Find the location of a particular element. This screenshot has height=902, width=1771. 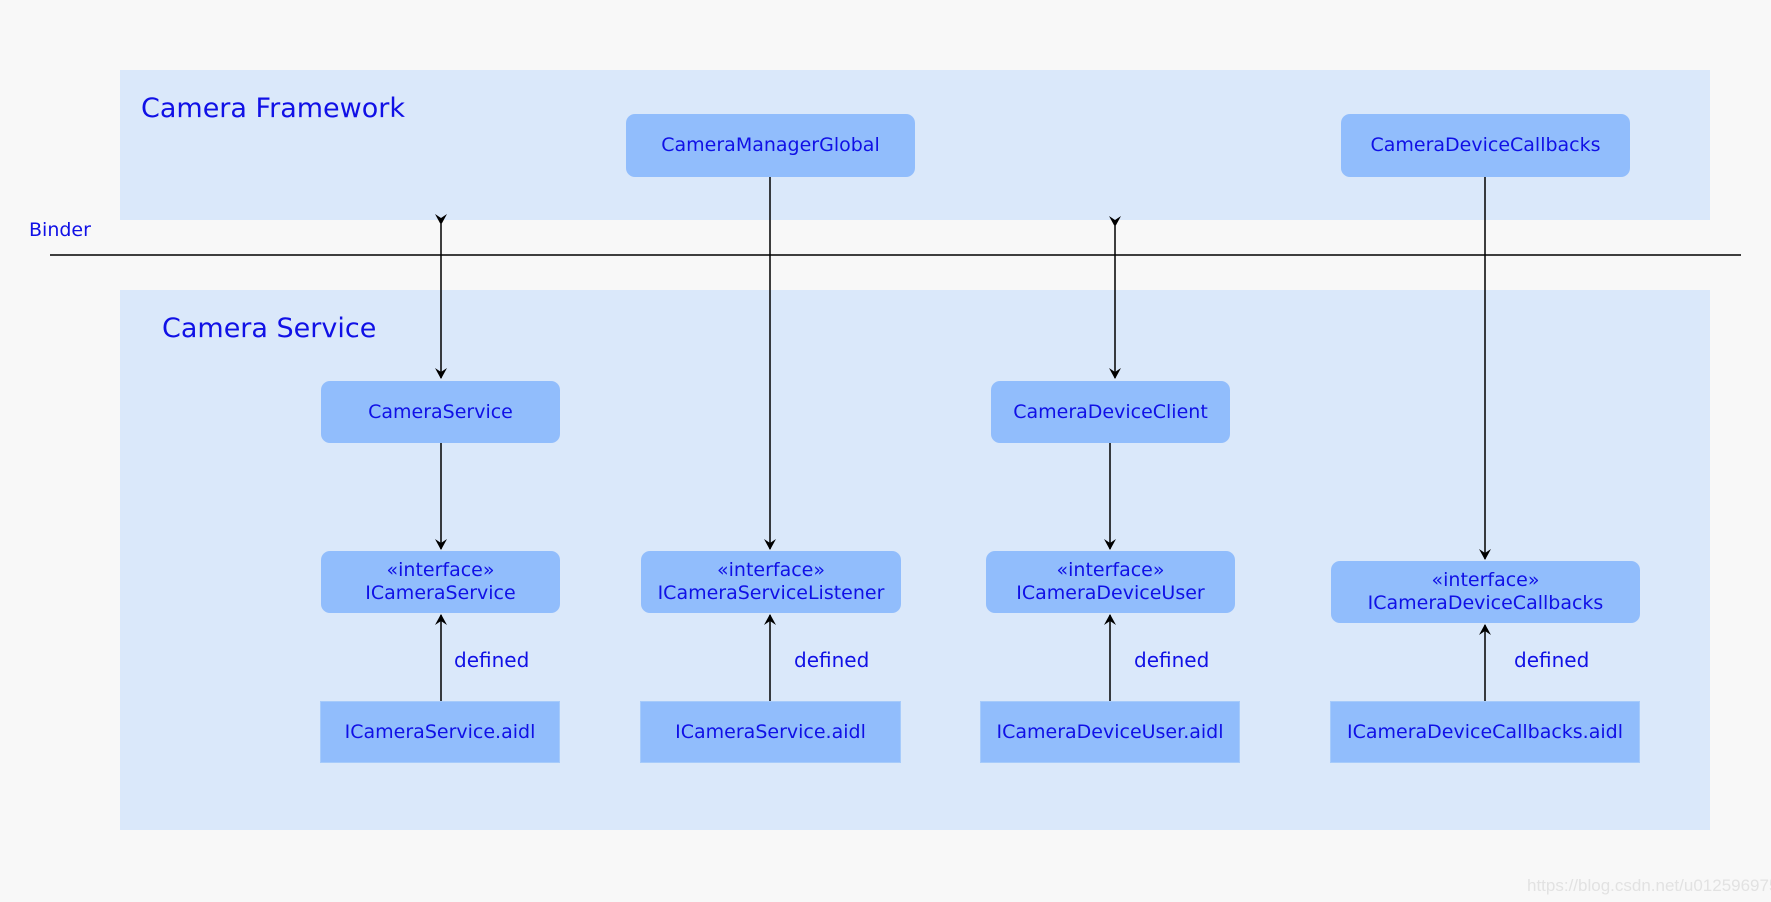

node-label: CameraService is located at coordinates (440, 411).